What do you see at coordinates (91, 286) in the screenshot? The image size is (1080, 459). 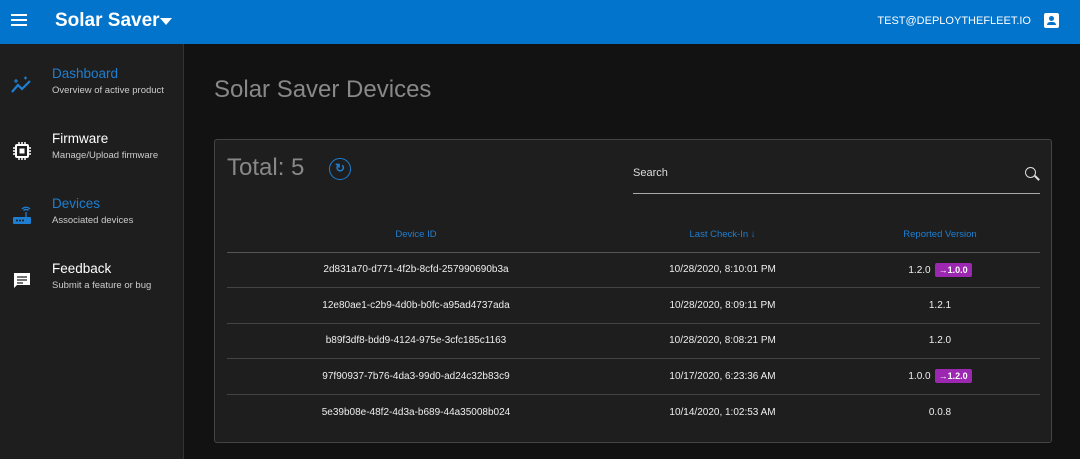 I see `sidebar-item-feedback: Feedback Submit a feature or bug` at bounding box center [91, 286].